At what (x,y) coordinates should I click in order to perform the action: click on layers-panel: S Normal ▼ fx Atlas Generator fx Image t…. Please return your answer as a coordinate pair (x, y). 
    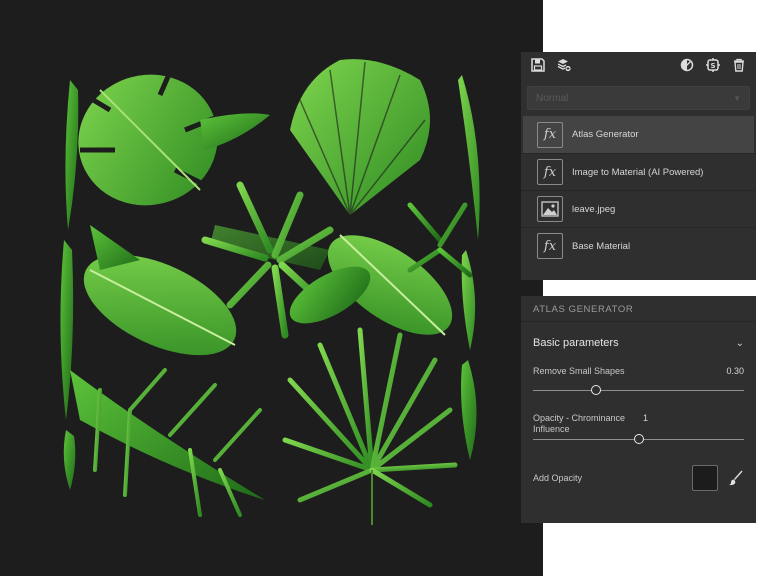
    Looking at the image, I should click on (638, 166).